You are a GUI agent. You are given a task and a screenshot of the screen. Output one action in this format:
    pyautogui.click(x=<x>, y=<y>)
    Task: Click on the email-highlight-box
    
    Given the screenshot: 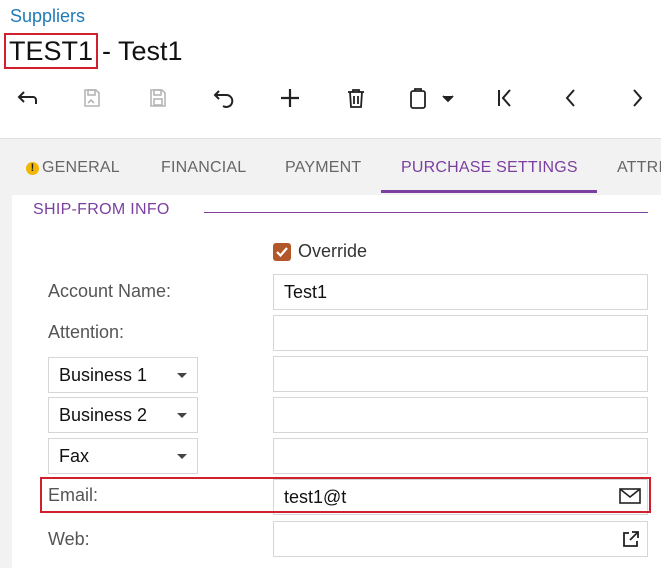 What is the action you would take?
    pyautogui.click(x=345, y=495)
    